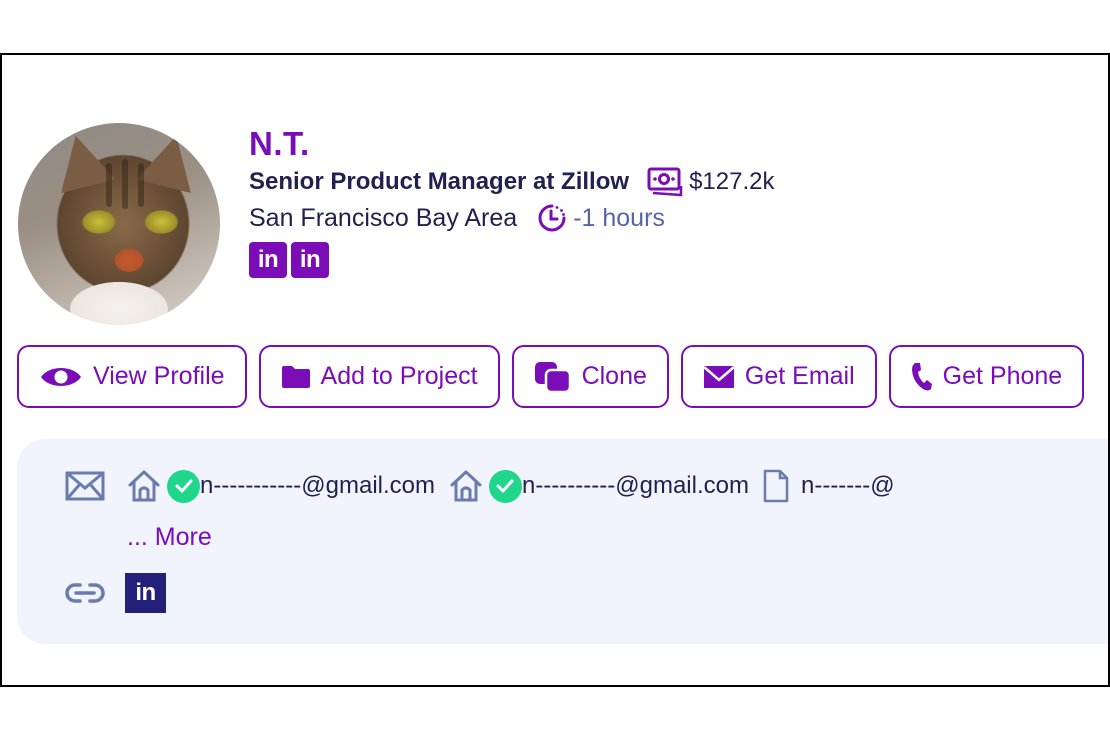 The image size is (1110, 740). I want to click on clone-label: Clone, so click(614, 376).